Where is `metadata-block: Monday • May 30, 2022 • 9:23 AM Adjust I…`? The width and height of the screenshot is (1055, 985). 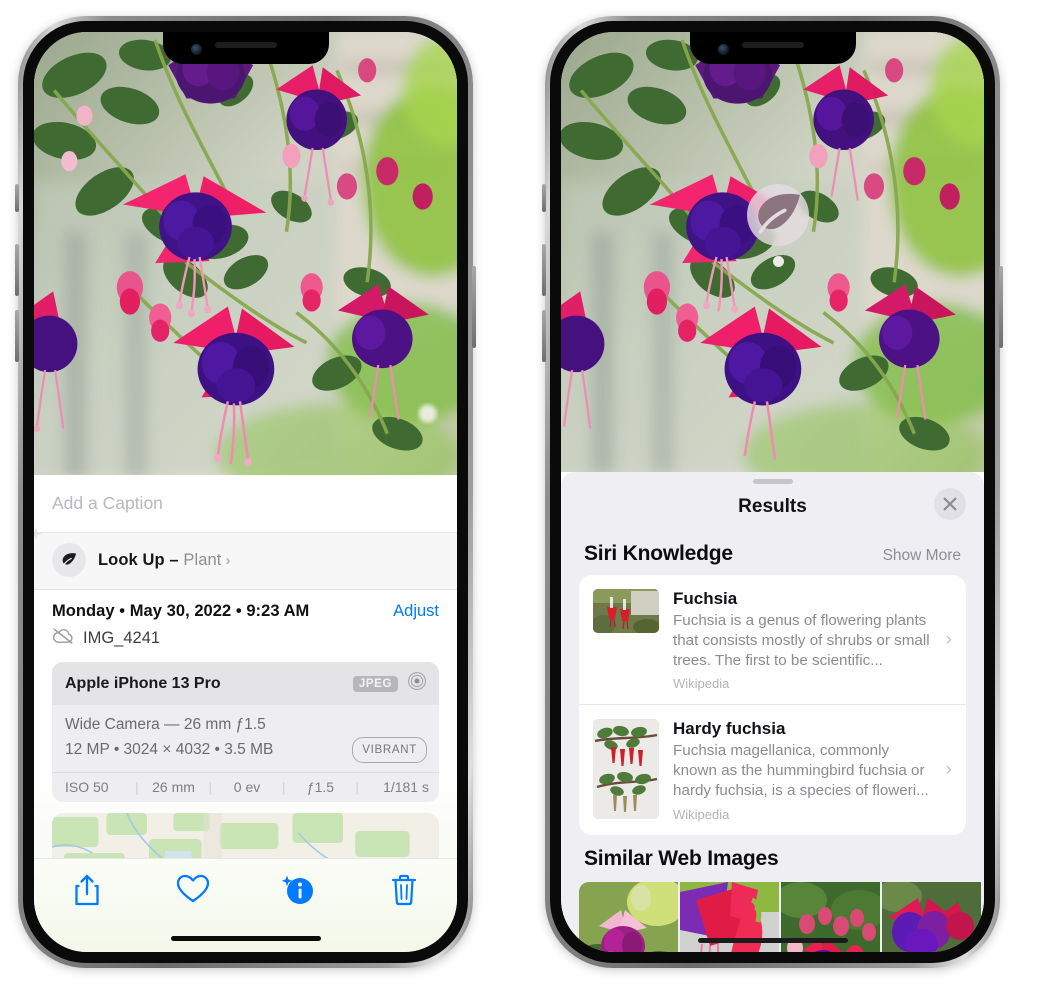
metadata-block: Monday • May 30, 2022 • 9:23 AM Adjust I… is located at coordinates (245, 619).